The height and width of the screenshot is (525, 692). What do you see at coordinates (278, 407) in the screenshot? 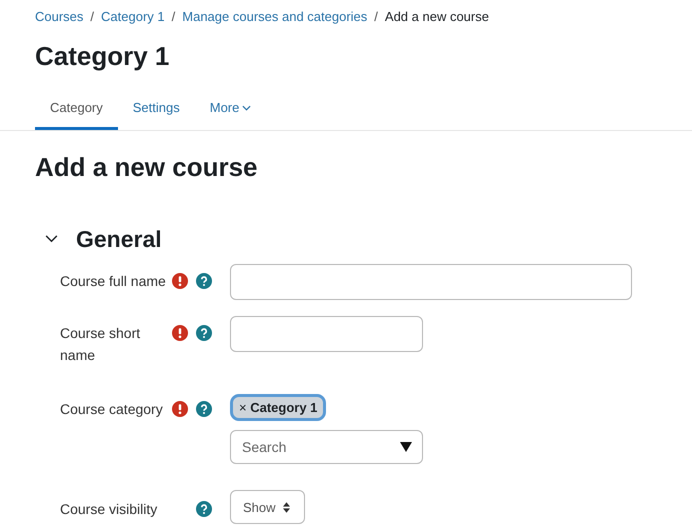
I see `selected-category-chip: × Category 1` at bounding box center [278, 407].